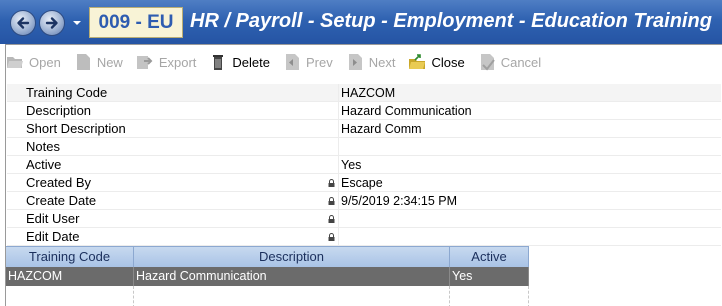 The width and height of the screenshot is (722, 306). Describe the element at coordinates (67, 92) in the screenshot. I see `field-label: Training Code` at that location.